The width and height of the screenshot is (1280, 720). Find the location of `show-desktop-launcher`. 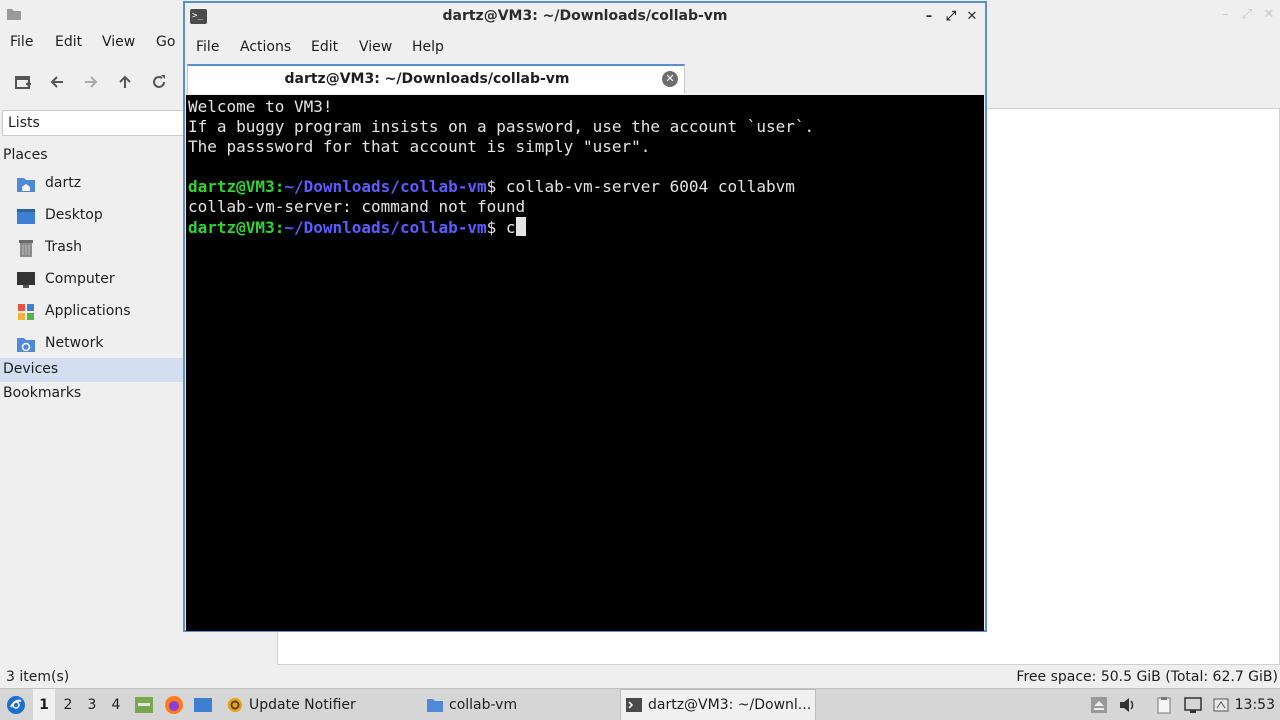

show-desktop-launcher is located at coordinates (144, 704).